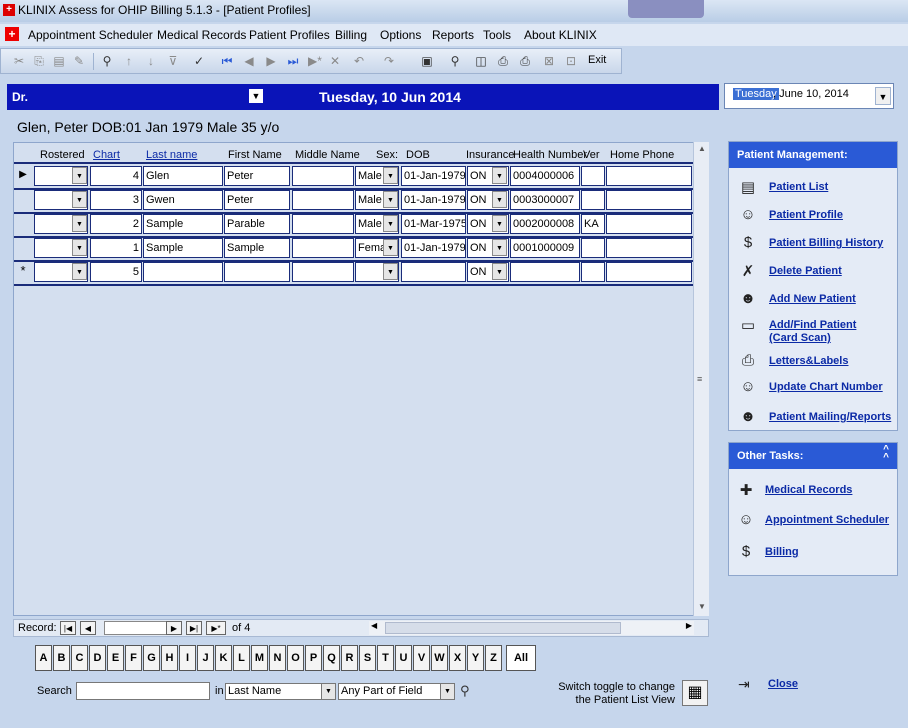  I want to click on task-add-new-patient-link: Add New Patient, so click(812, 299).